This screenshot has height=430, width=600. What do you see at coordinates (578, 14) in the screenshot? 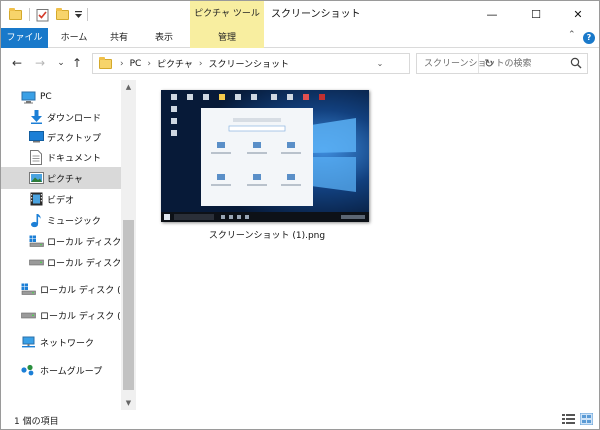
I see `close-button: ✕` at bounding box center [578, 14].